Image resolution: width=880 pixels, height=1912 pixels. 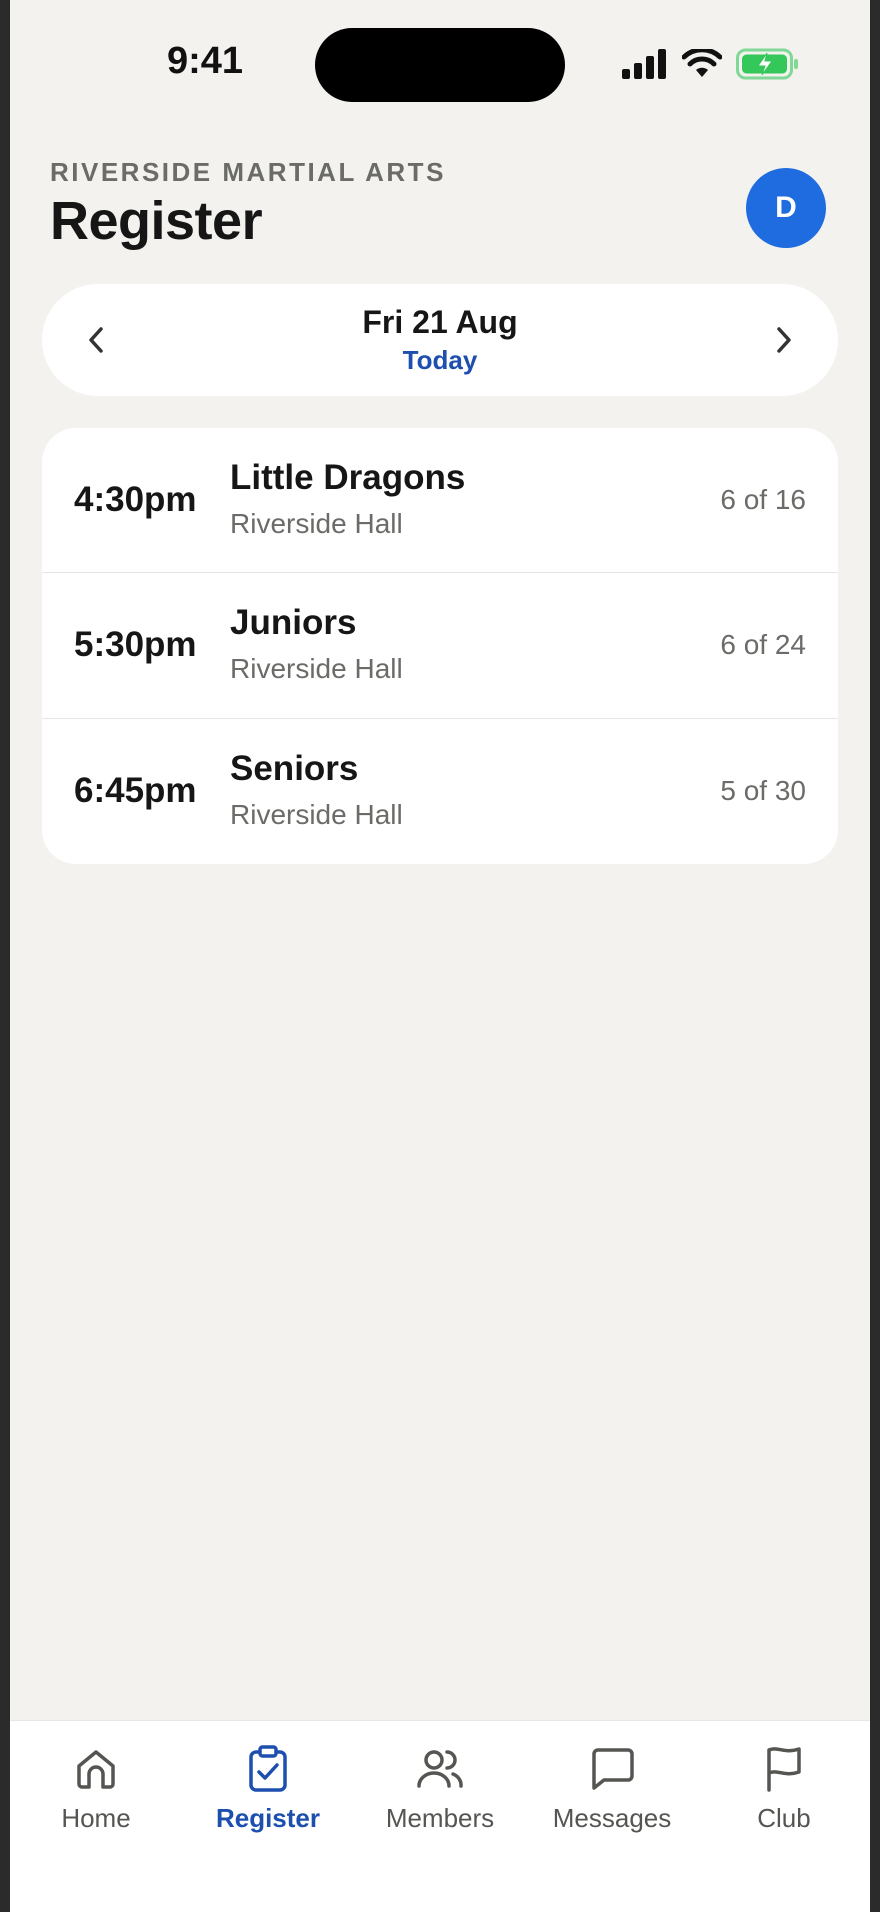 What do you see at coordinates (784, 1769) in the screenshot?
I see `flag-icon` at bounding box center [784, 1769].